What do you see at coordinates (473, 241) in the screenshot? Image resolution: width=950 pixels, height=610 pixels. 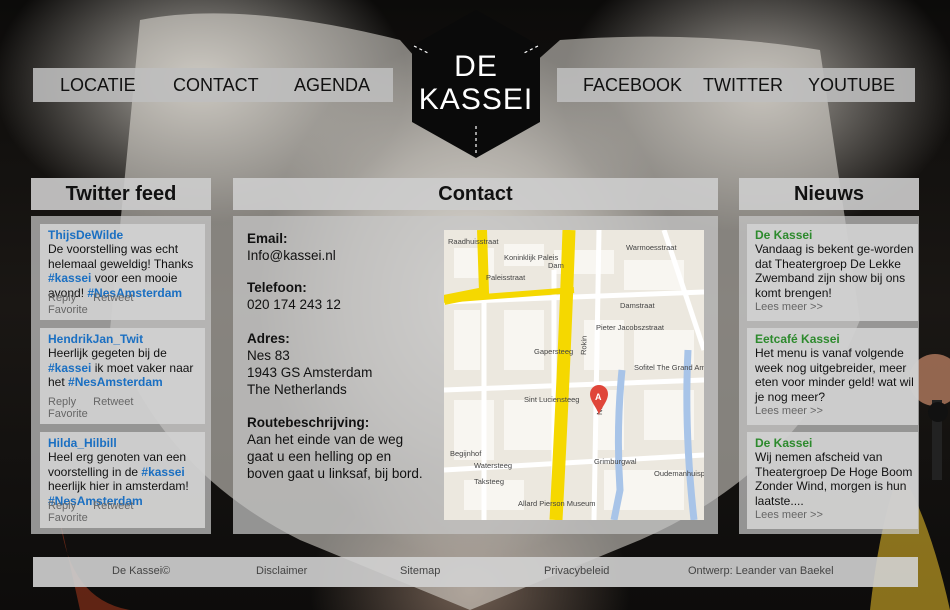 I see `map-street-label: Raadhuisstraat` at bounding box center [473, 241].